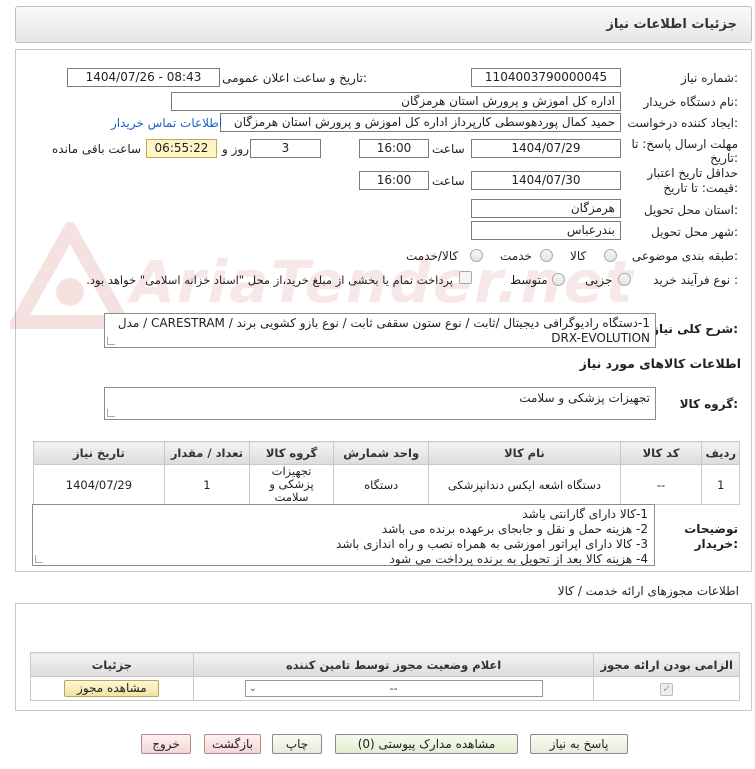 The height and width of the screenshot is (769, 755). I want to click on reply-deadline-label-2: تاریخ:, so click(724, 158).